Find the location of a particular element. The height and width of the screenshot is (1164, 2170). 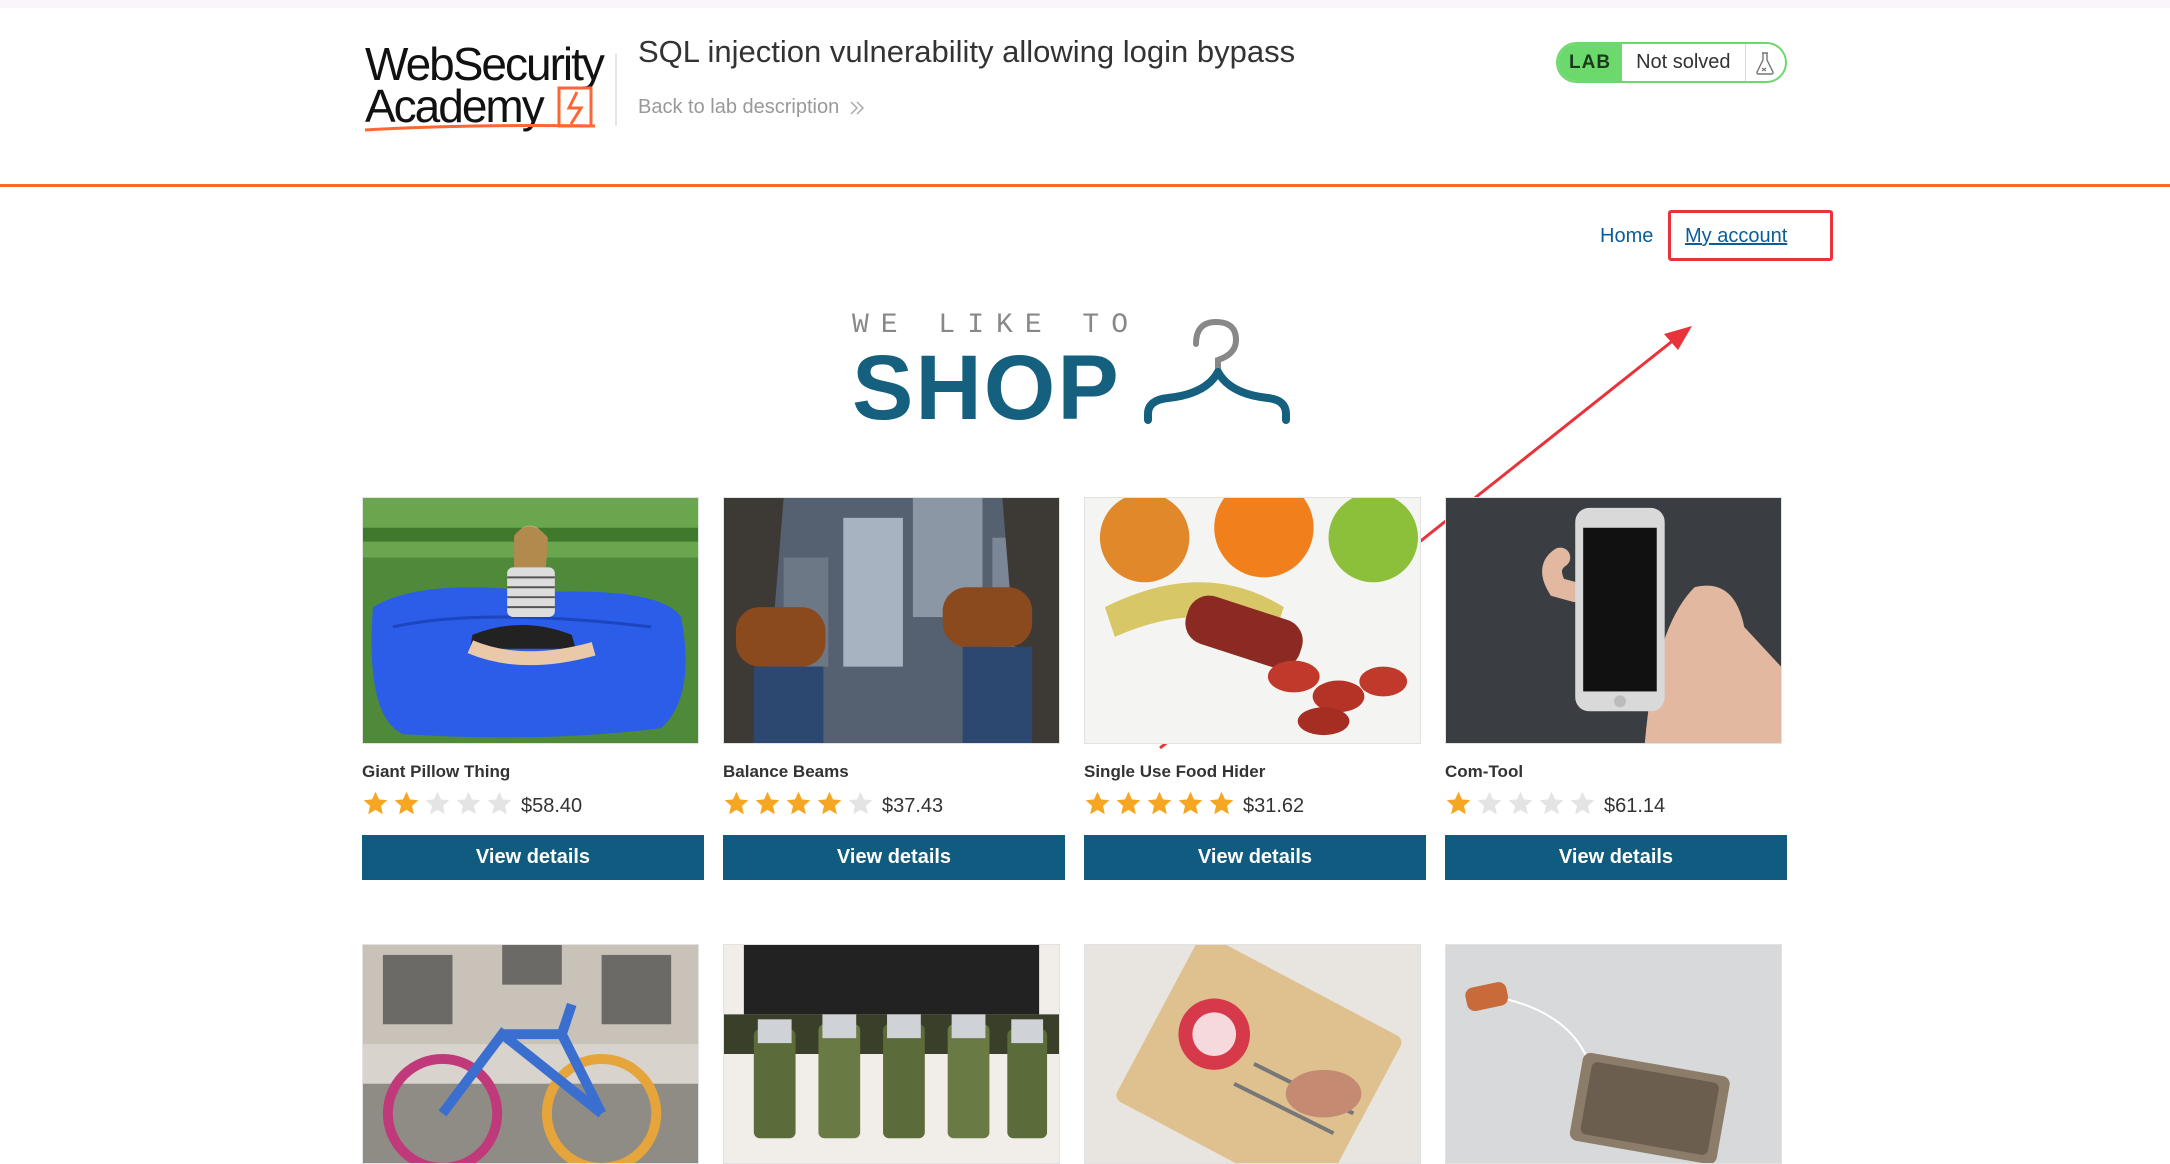

product-price: $37.43 is located at coordinates (913, 806).